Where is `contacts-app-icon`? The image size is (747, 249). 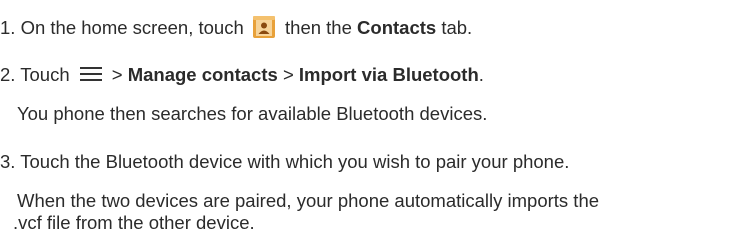 contacts-app-icon is located at coordinates (264, 27).